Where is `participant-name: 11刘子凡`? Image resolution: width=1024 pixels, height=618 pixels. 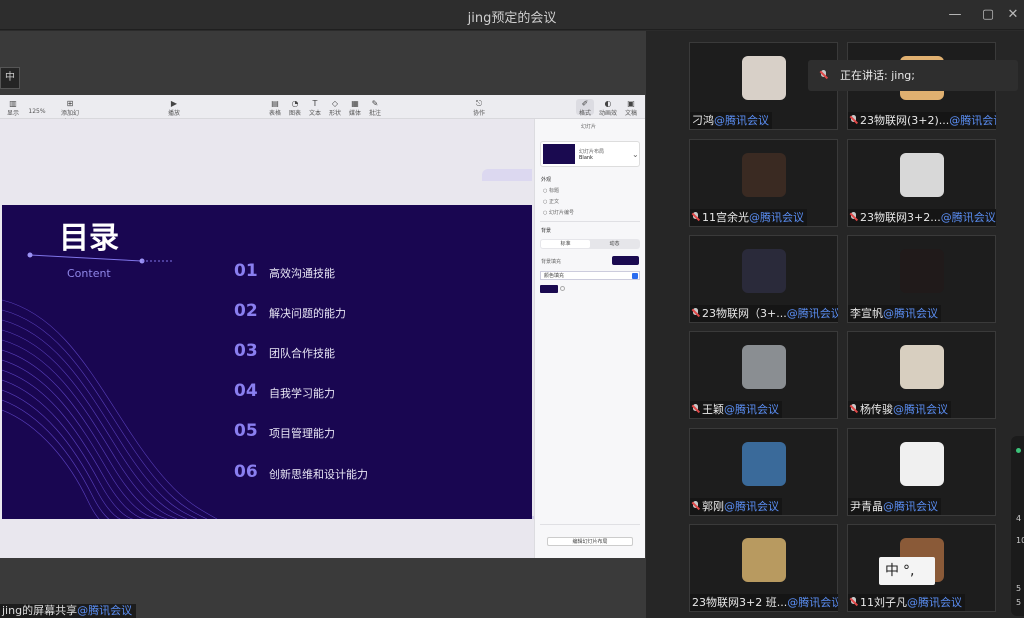
participant-name: 11刘子凡 is located at coordinates (883, 602).